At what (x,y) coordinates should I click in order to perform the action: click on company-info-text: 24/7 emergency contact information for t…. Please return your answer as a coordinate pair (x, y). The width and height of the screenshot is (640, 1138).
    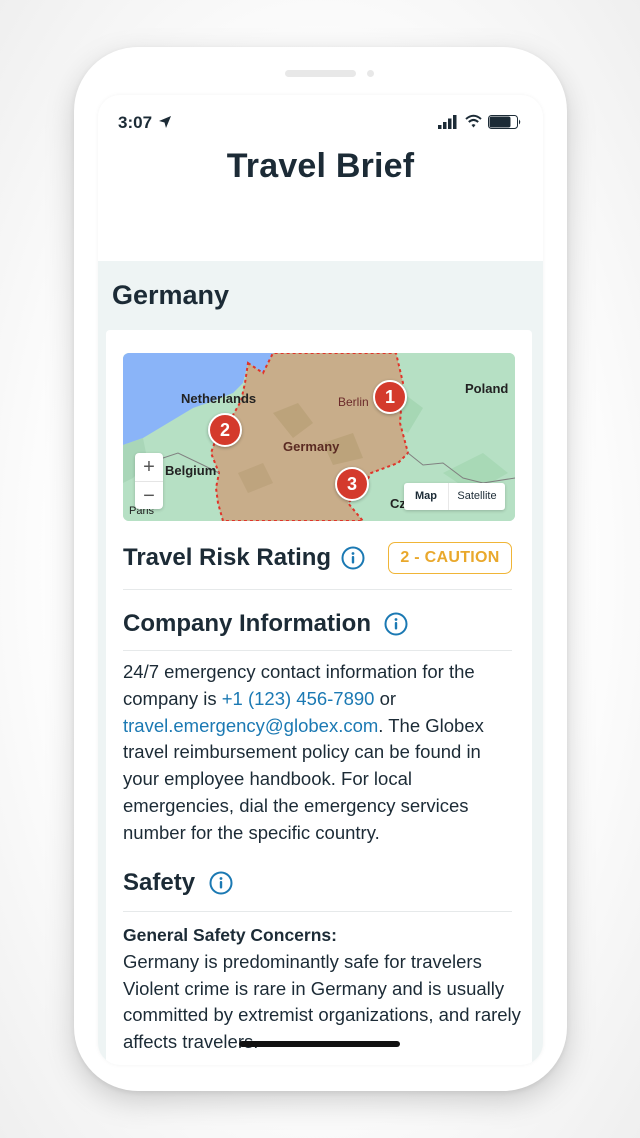
    Looking at the image, I should click on (313, 753).